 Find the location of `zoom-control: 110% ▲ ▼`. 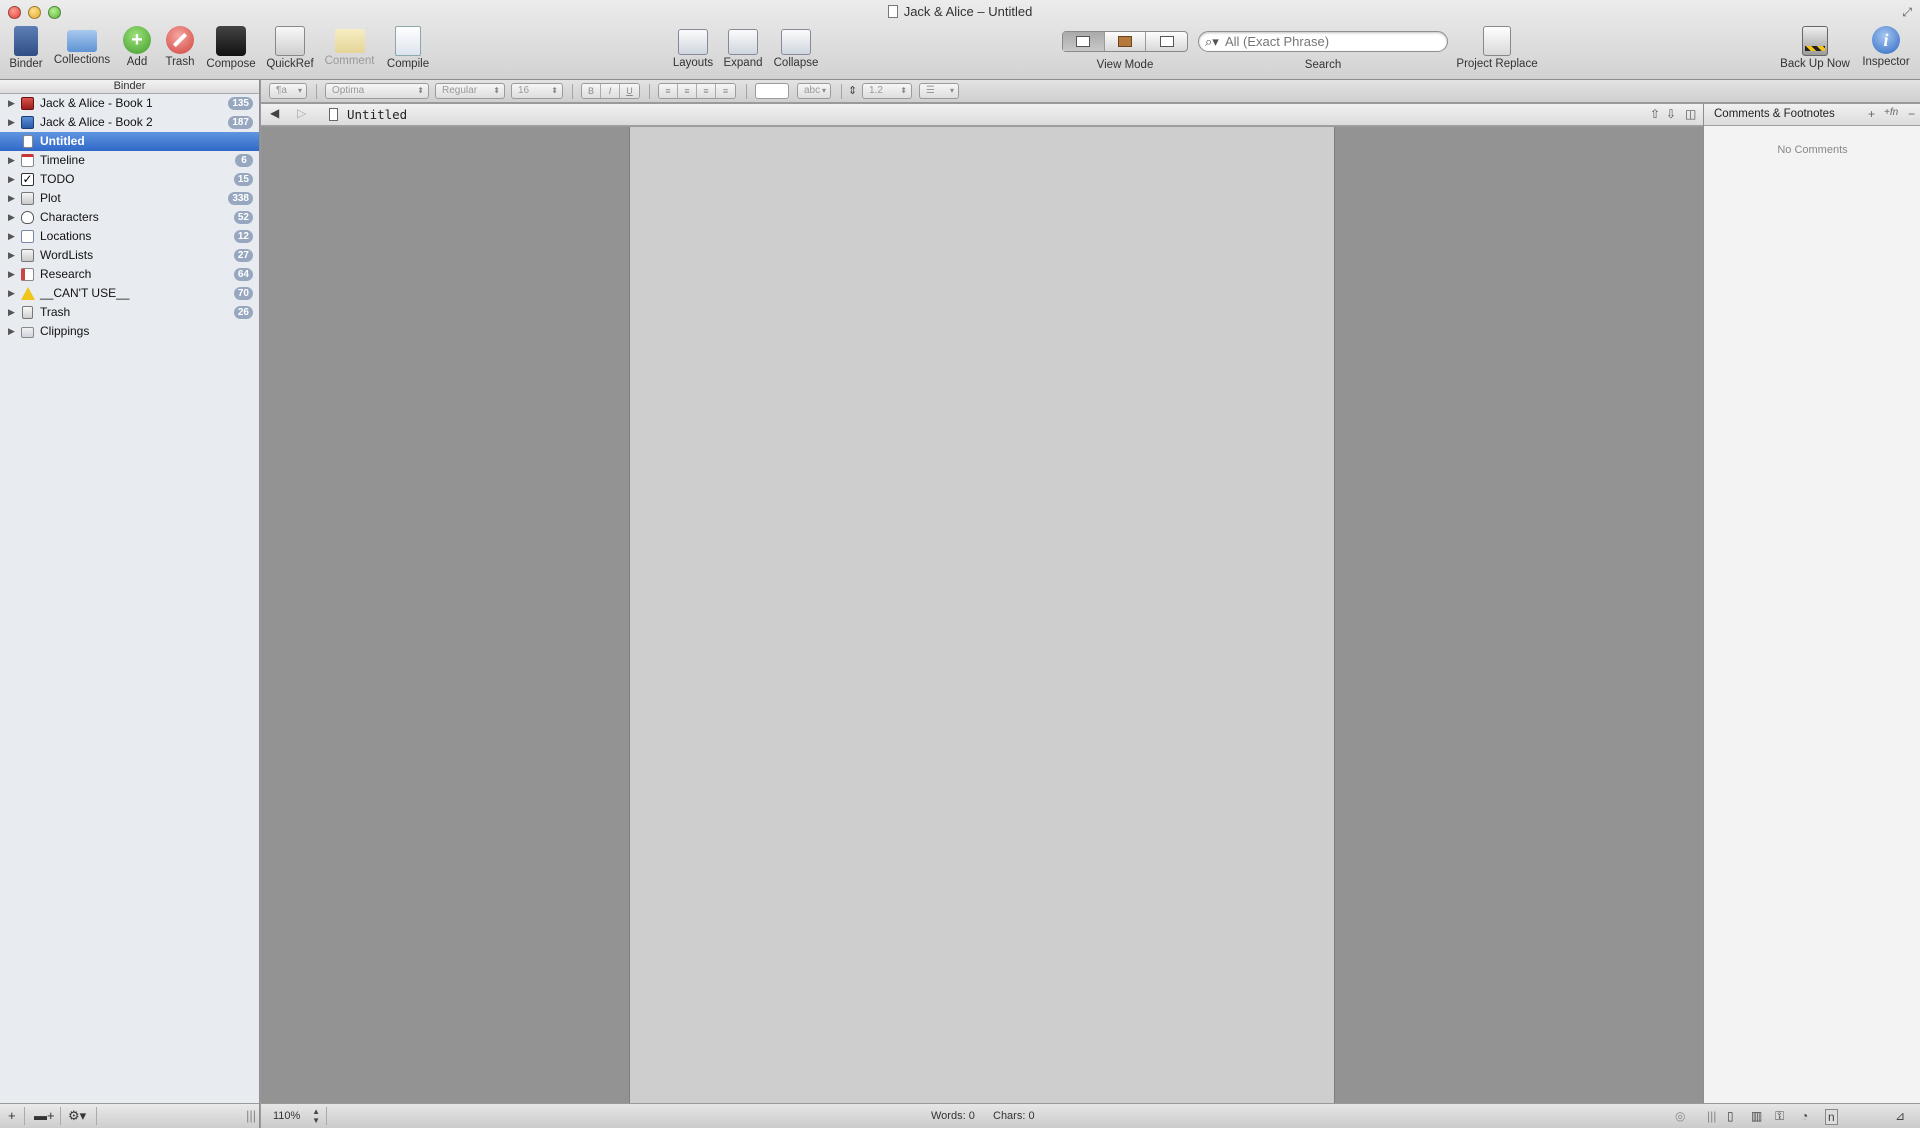

zoom-control: 110% ▲ ▼ is located at coordinates (297, 1116).